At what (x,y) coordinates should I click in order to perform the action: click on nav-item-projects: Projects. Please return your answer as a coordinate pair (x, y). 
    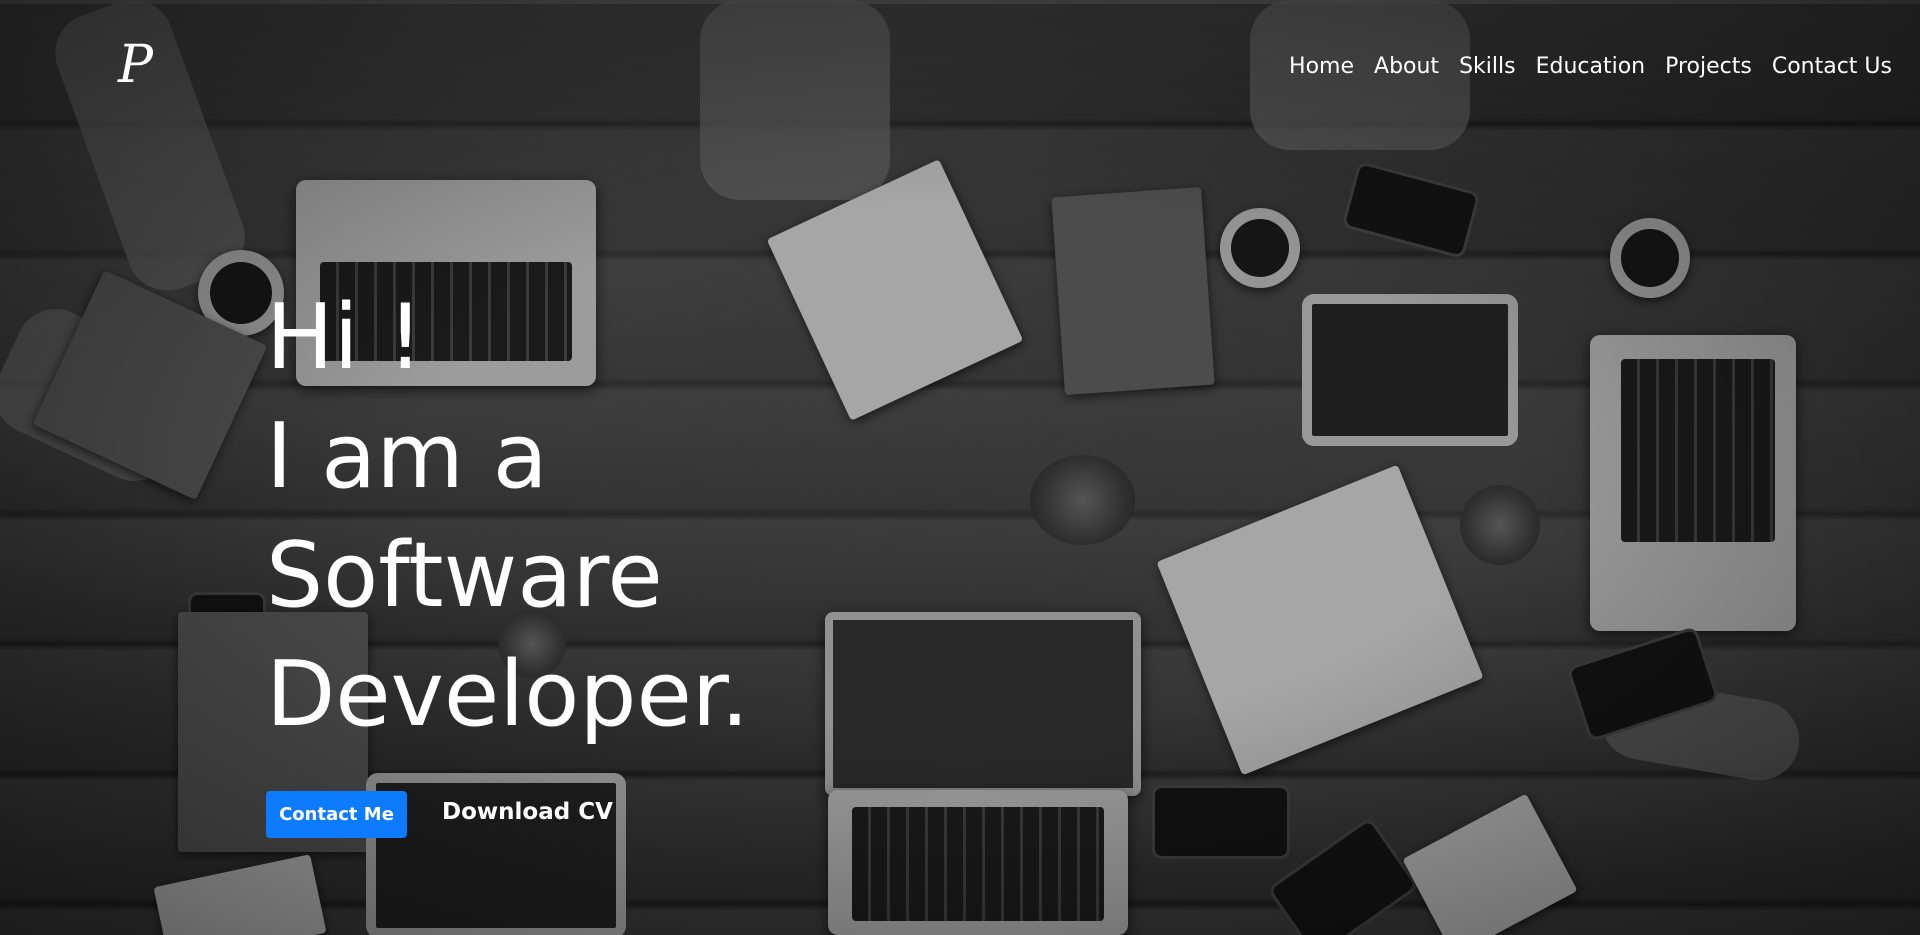
    Looking at the image, I should click on (1708, 67).